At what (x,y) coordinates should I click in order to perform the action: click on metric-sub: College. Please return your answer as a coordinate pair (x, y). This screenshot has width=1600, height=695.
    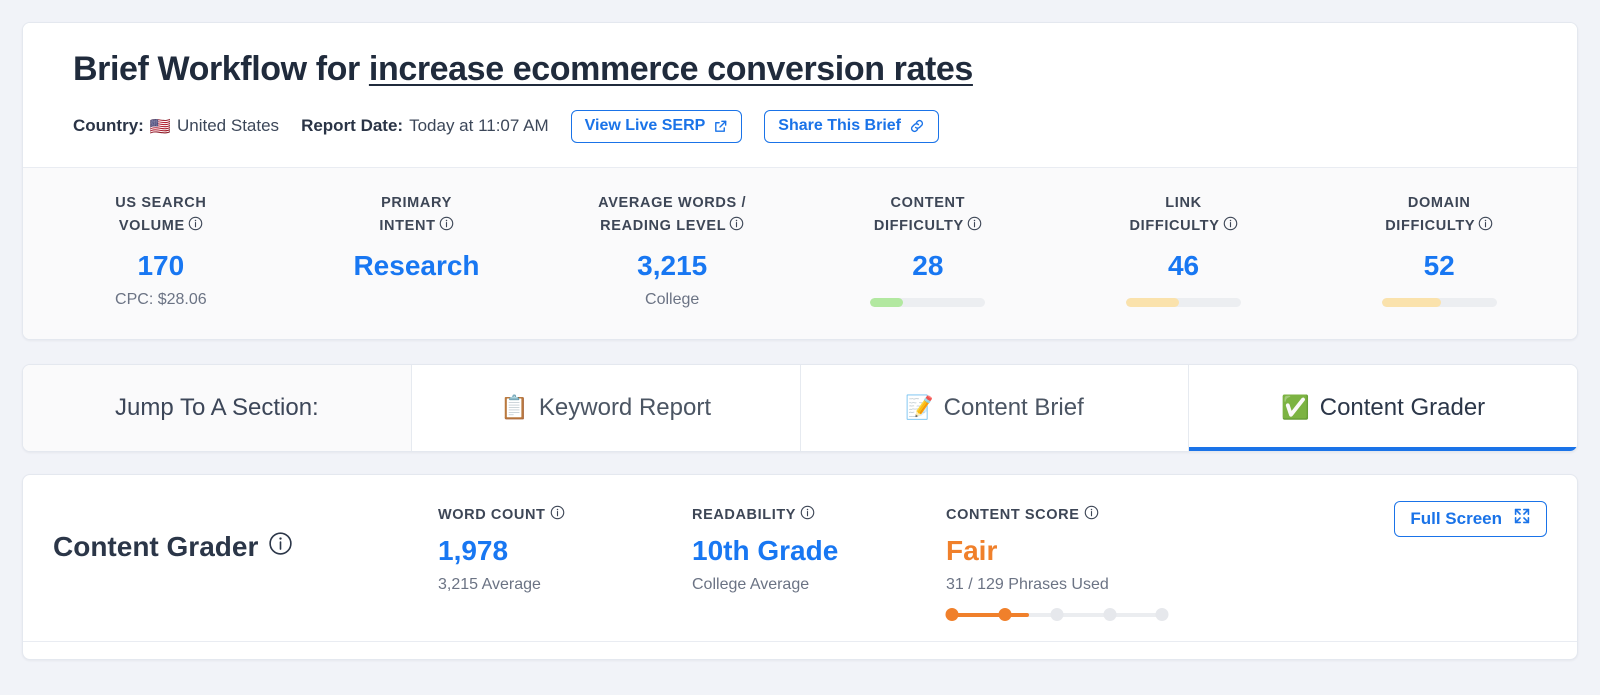
    Looking at the image, I should click on (672, 299).